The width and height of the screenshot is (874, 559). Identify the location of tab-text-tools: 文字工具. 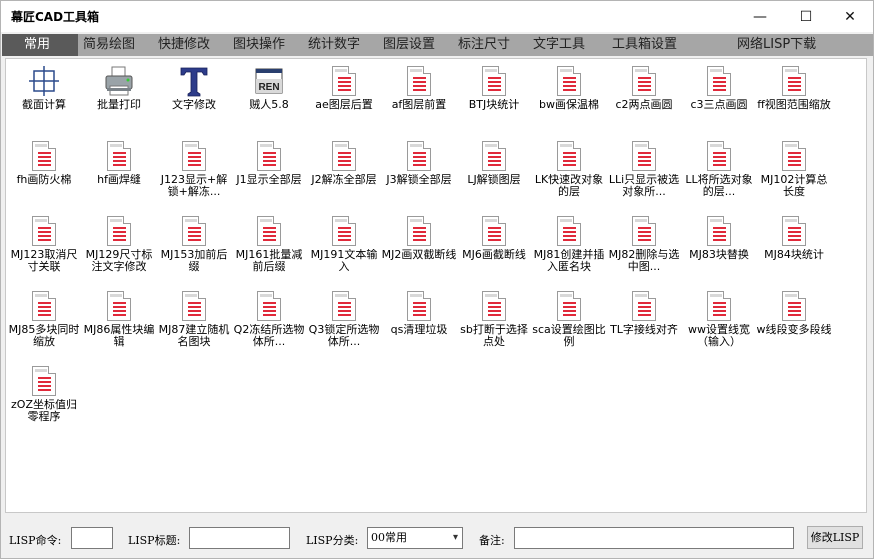
(559, 45).